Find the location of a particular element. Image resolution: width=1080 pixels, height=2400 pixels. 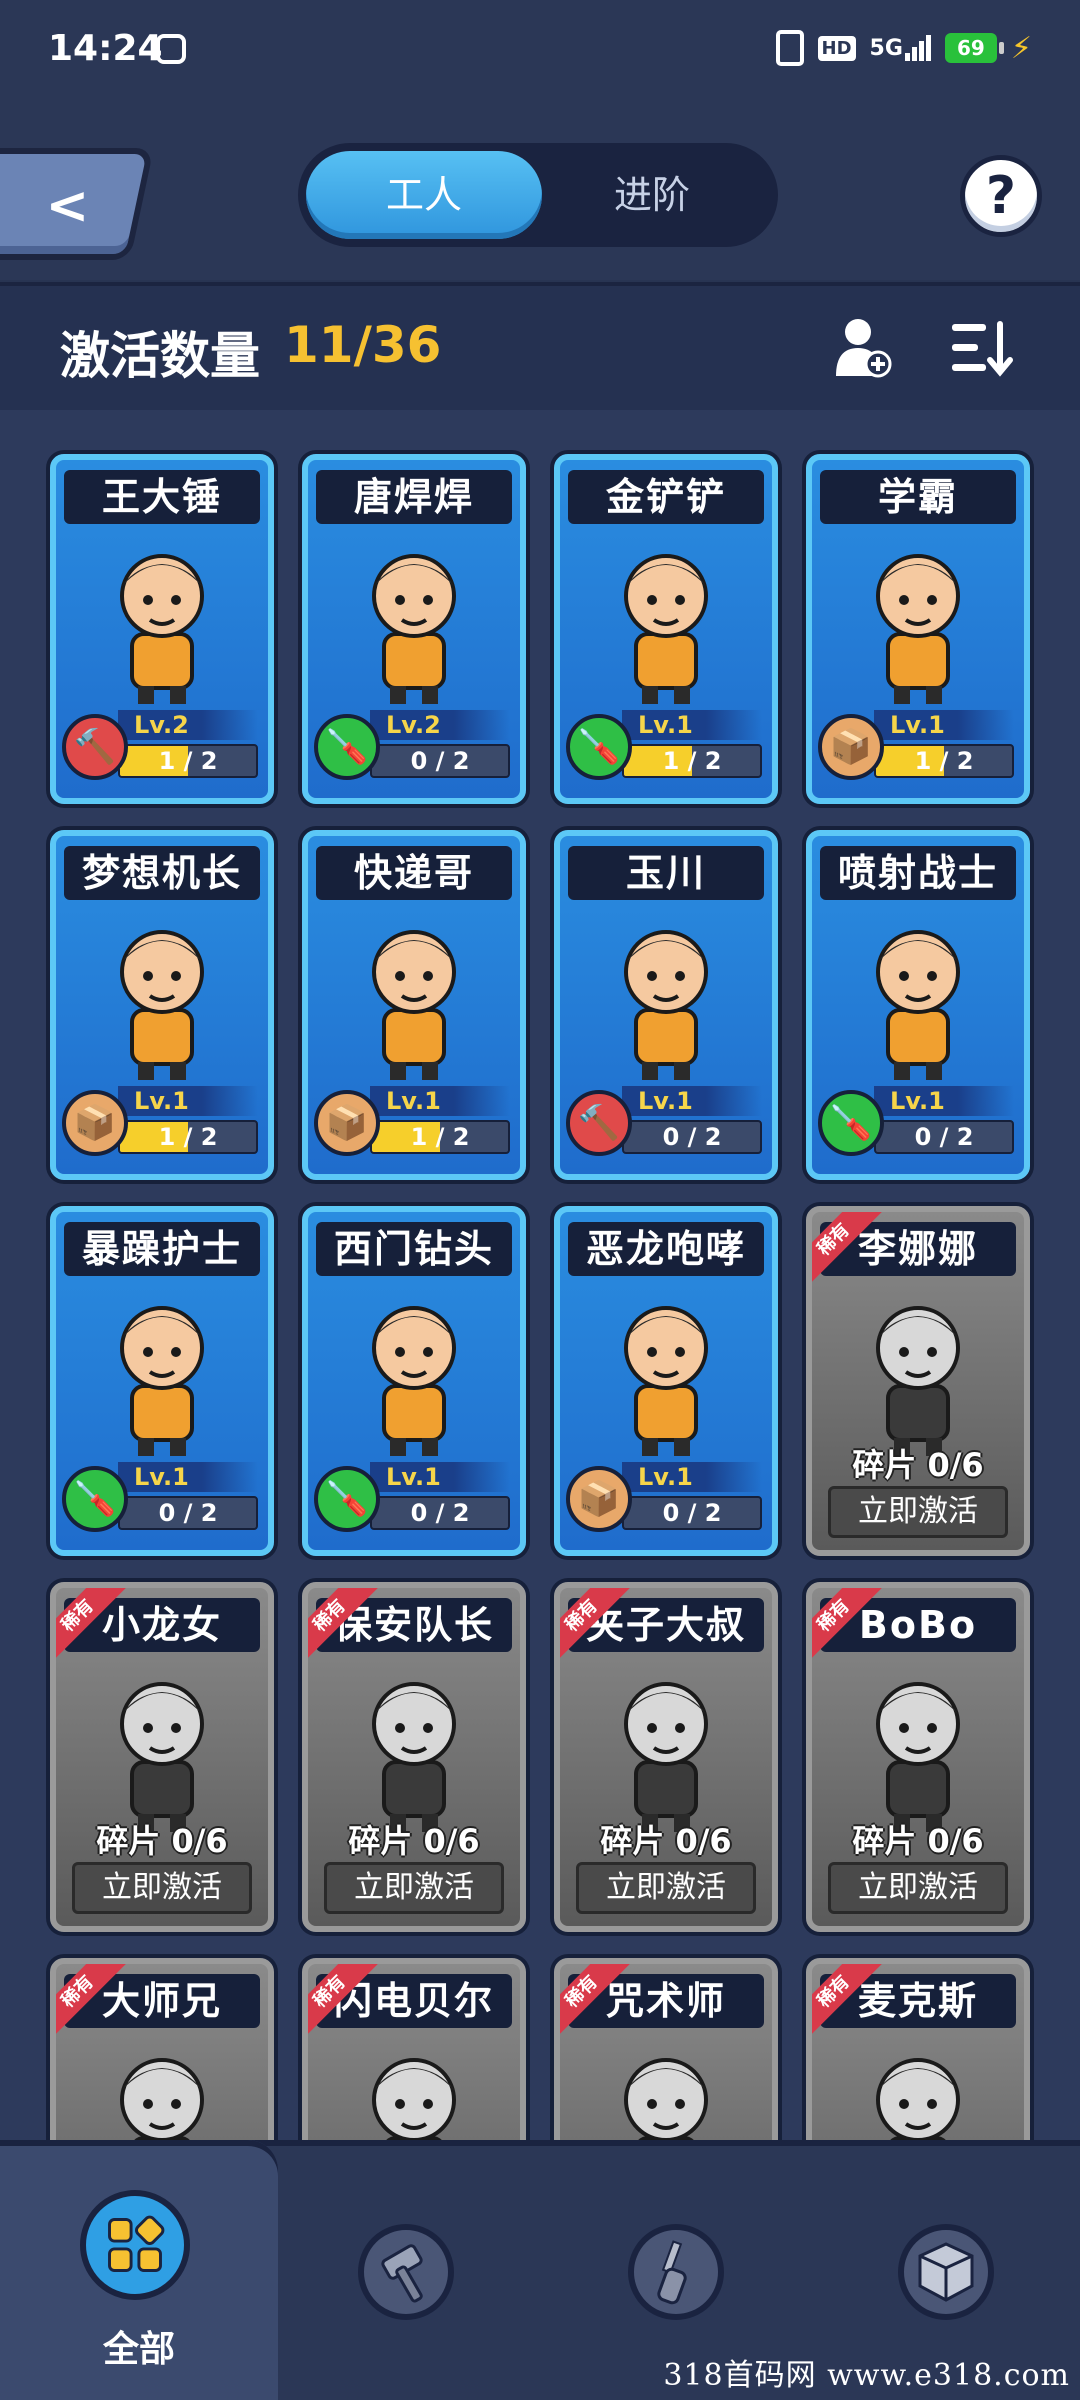

tab-advance: 进阶 is located at coordinates (652, 195).